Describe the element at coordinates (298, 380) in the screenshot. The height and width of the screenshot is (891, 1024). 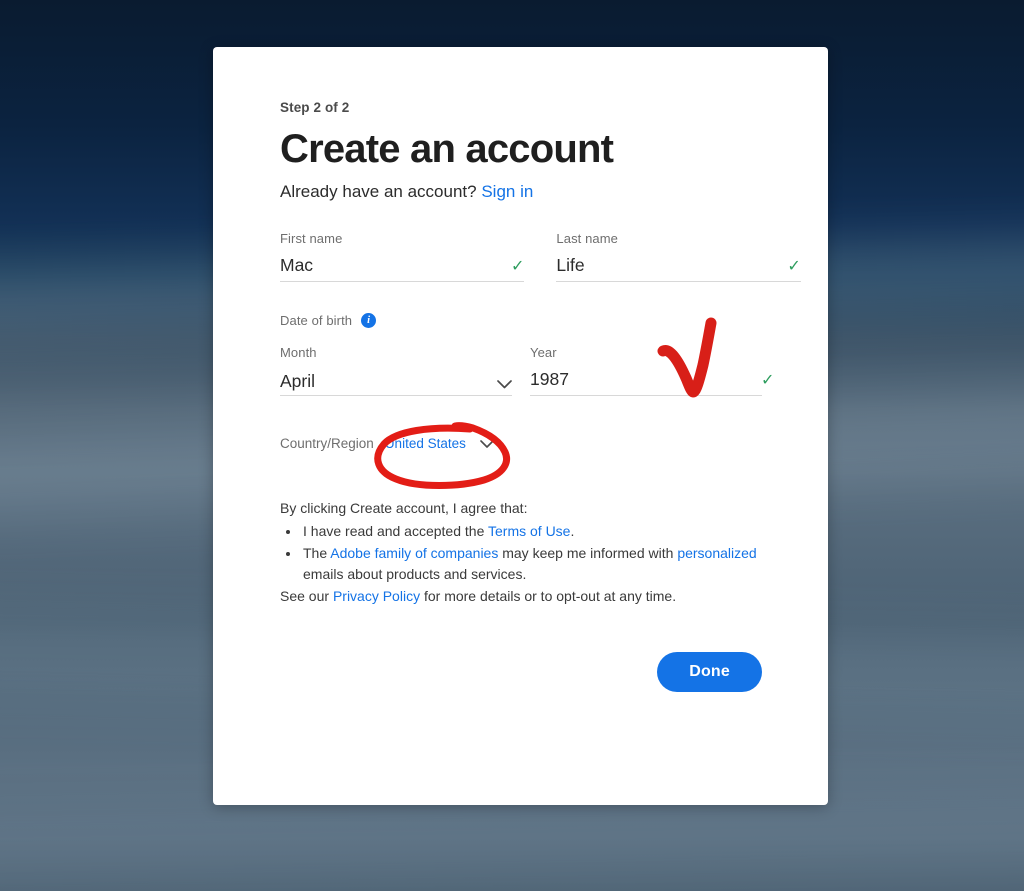
I see `birth-month-value: April` at that location.